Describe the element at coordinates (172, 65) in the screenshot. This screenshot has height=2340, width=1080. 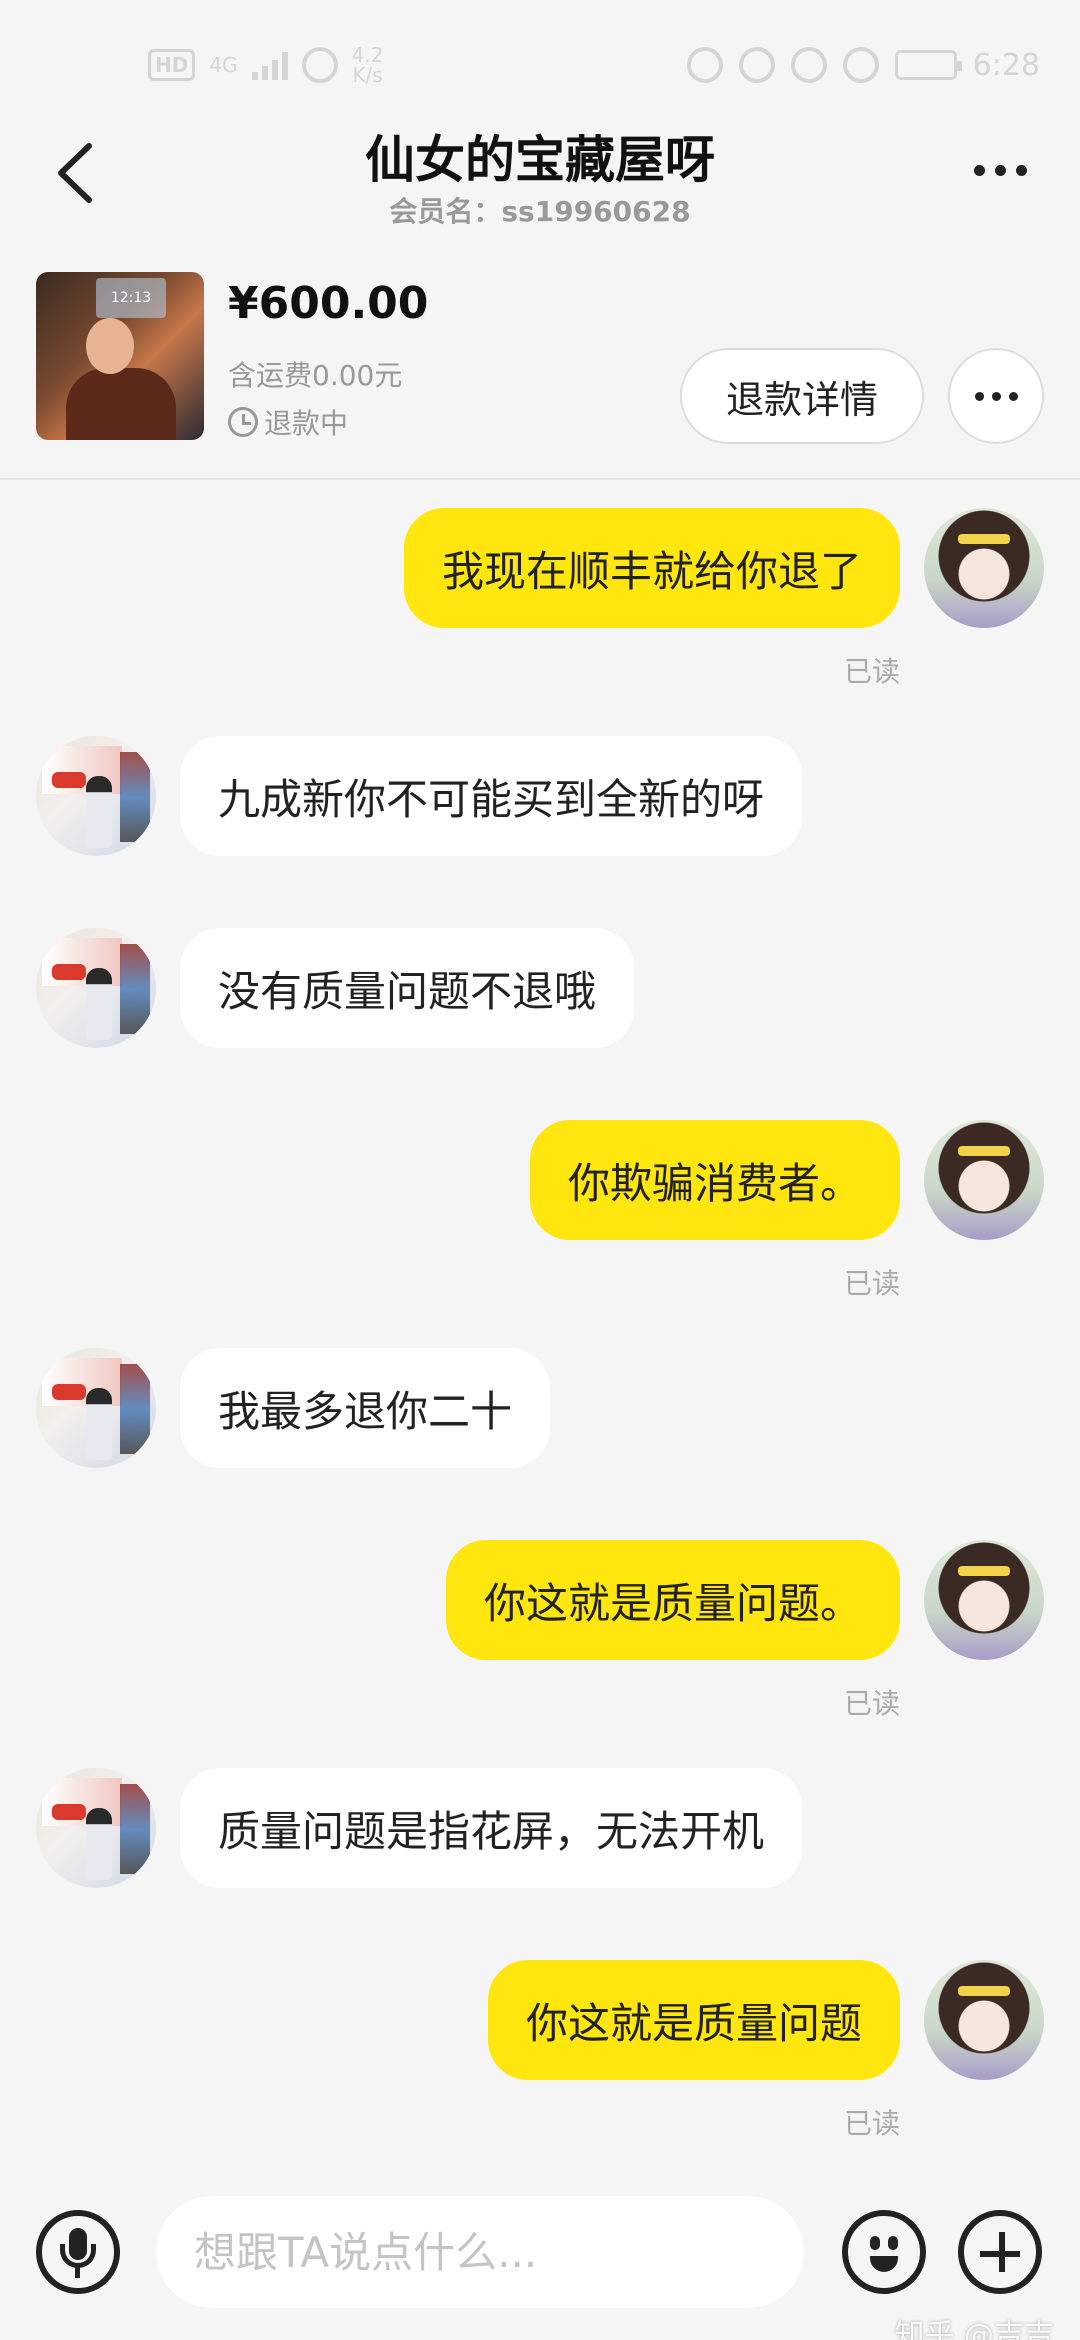
I see `hd-badge: HD` at that location.